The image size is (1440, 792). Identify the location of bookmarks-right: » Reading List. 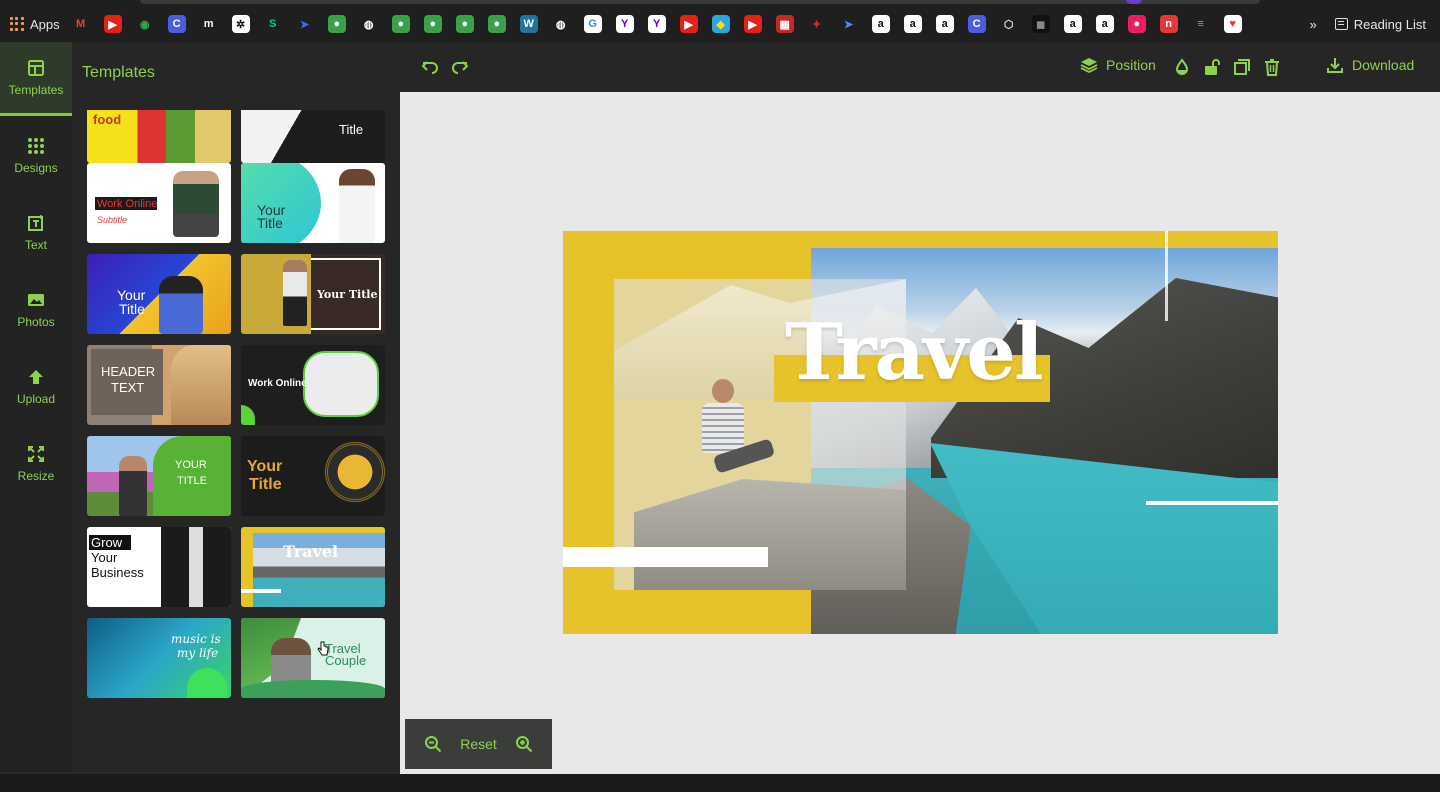
(1367, 24).